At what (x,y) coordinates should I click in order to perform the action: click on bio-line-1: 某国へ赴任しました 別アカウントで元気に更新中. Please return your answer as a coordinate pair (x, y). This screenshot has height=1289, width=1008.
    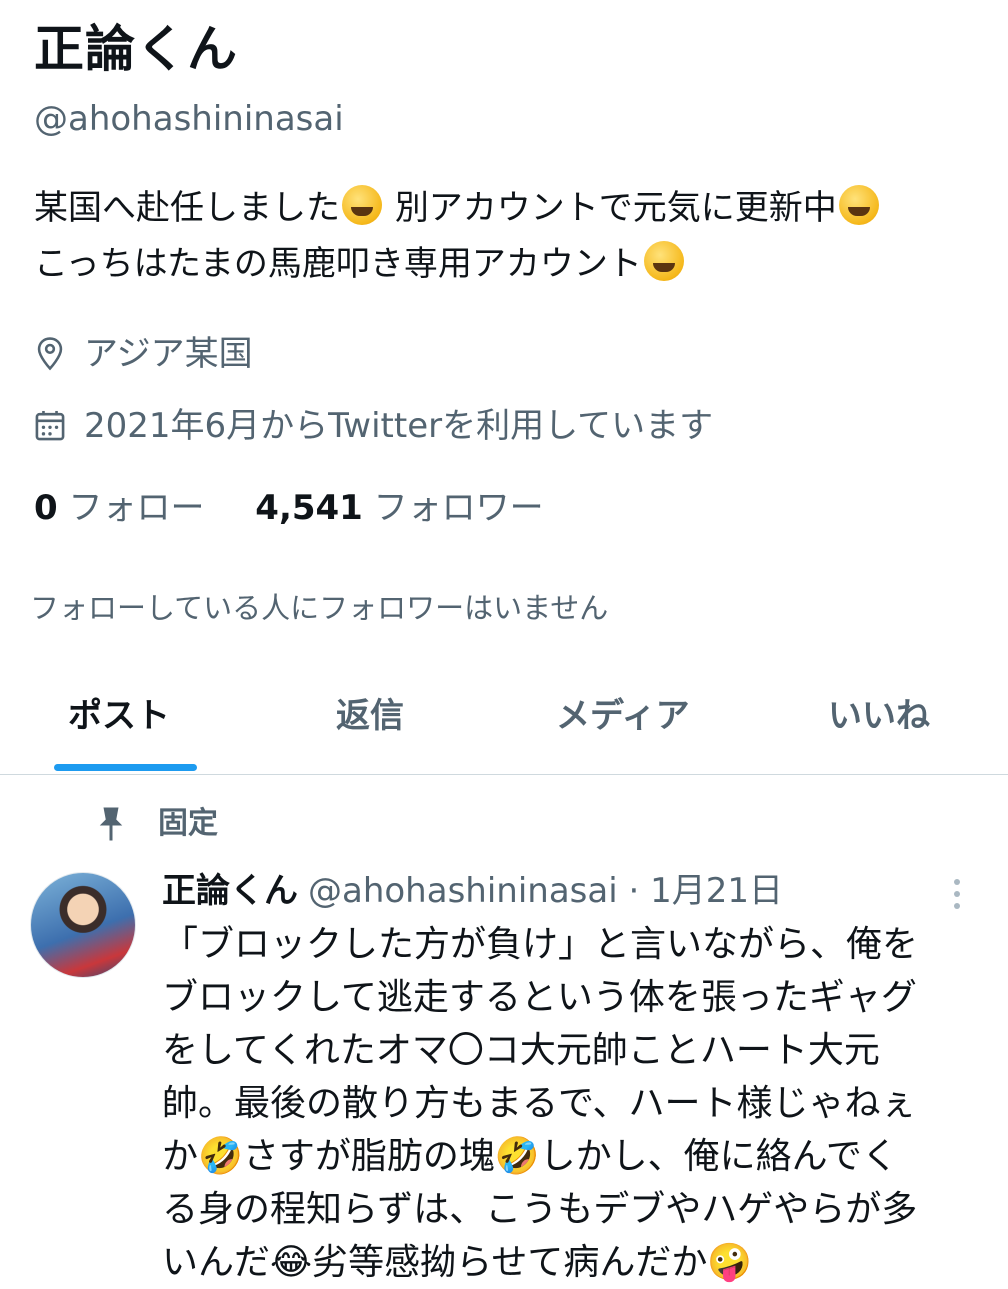
    Looking at the image, I should click on (514, 208).